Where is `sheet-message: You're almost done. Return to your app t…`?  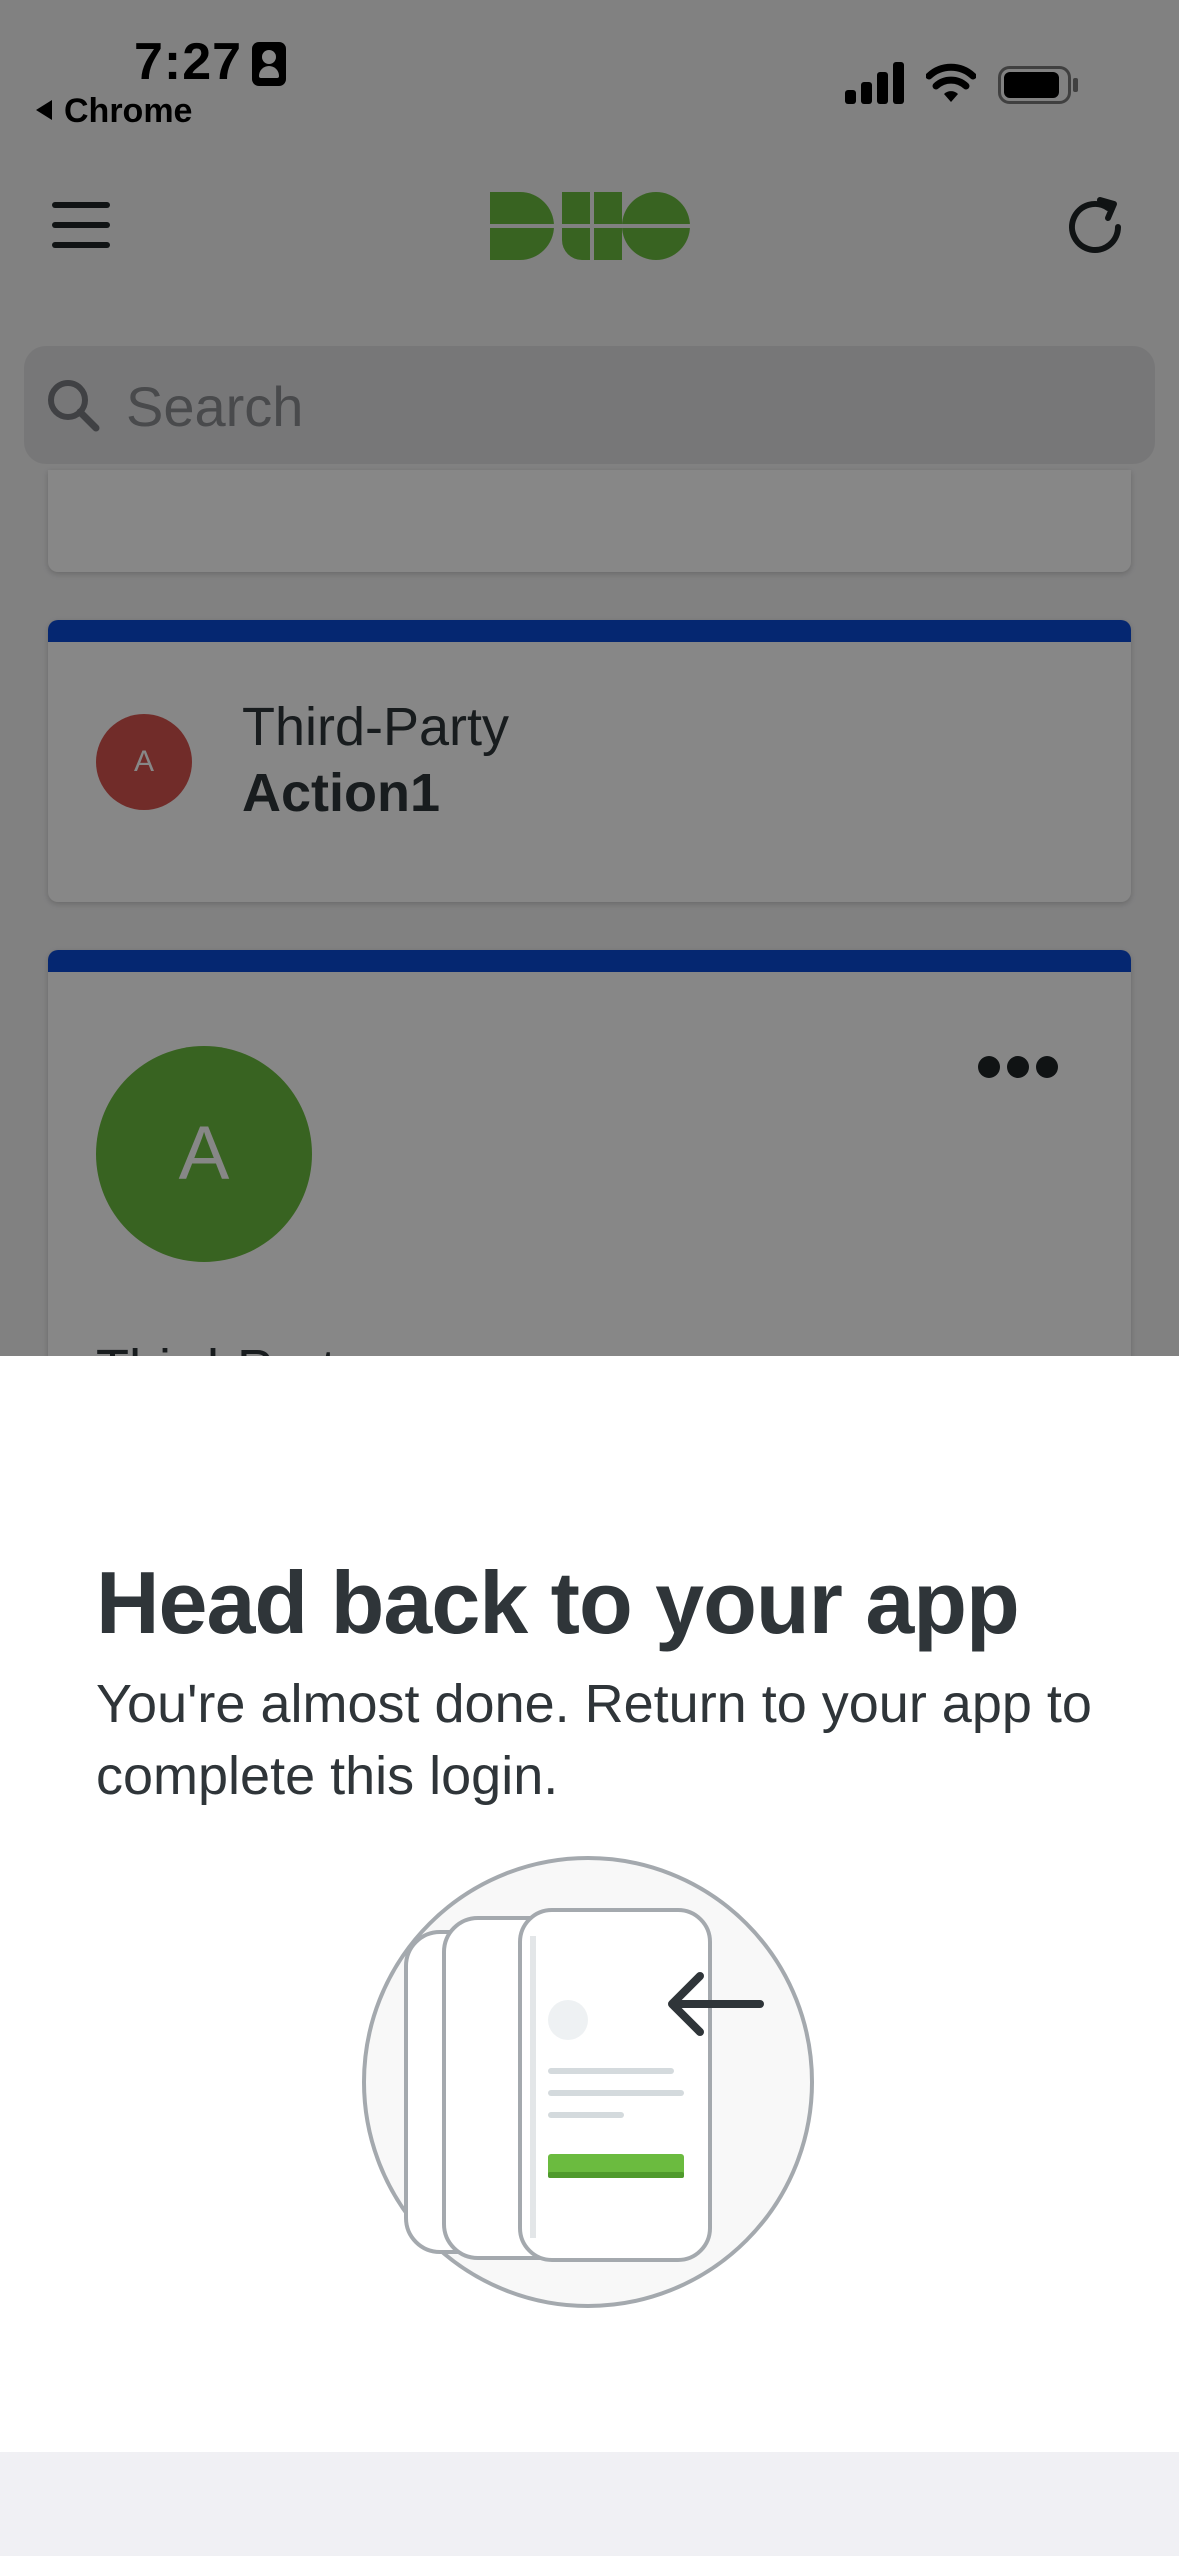
sheet-message: You're almost done. Return to your app t… is located at coordinates (594, 1740).